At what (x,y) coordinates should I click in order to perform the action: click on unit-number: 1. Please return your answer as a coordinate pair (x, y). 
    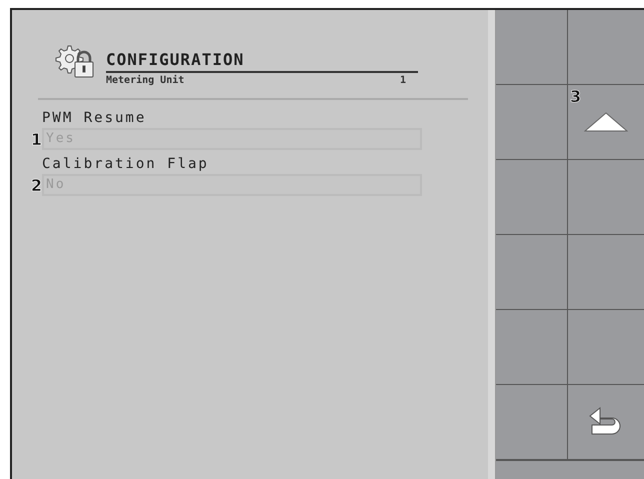
    Looking at the image, I should click on (403, 80).